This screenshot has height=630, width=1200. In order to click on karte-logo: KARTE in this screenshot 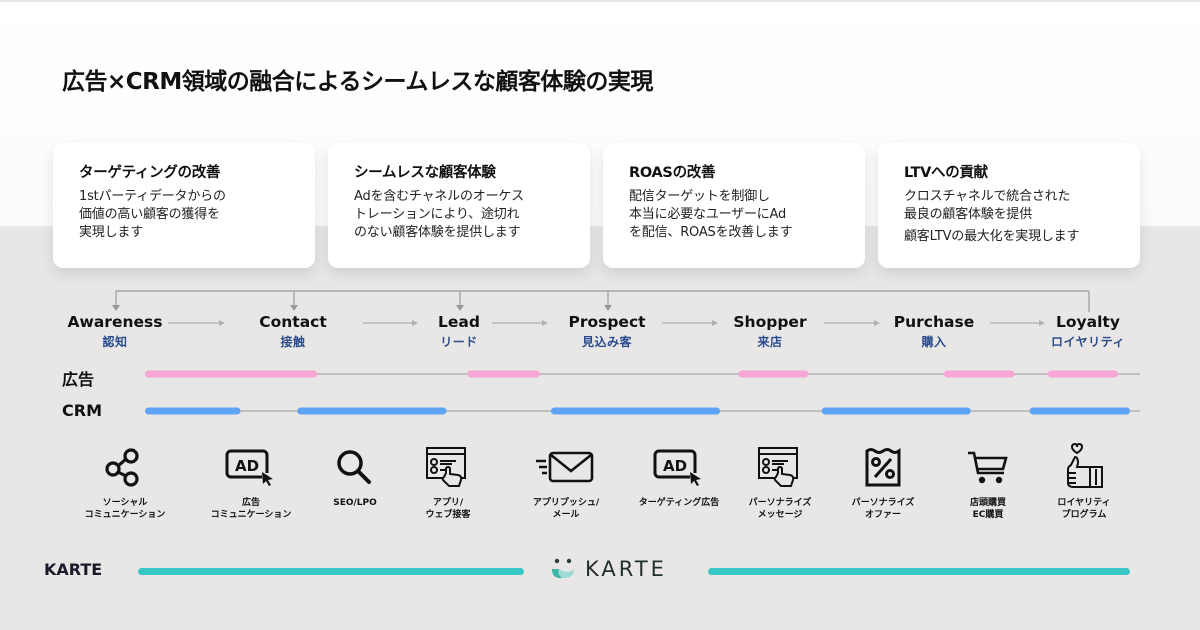, I will do `click(608, 569)`.